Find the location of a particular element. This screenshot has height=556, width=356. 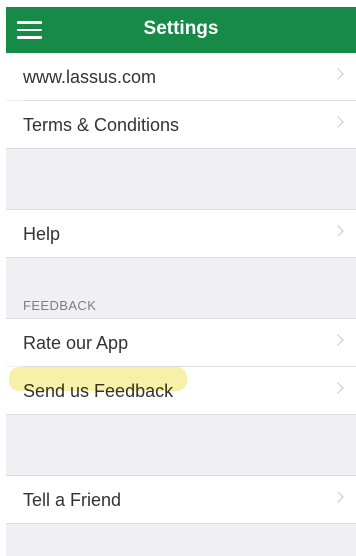

settings-row-rate-app: Rate our App is located at coordinates (181, 342).